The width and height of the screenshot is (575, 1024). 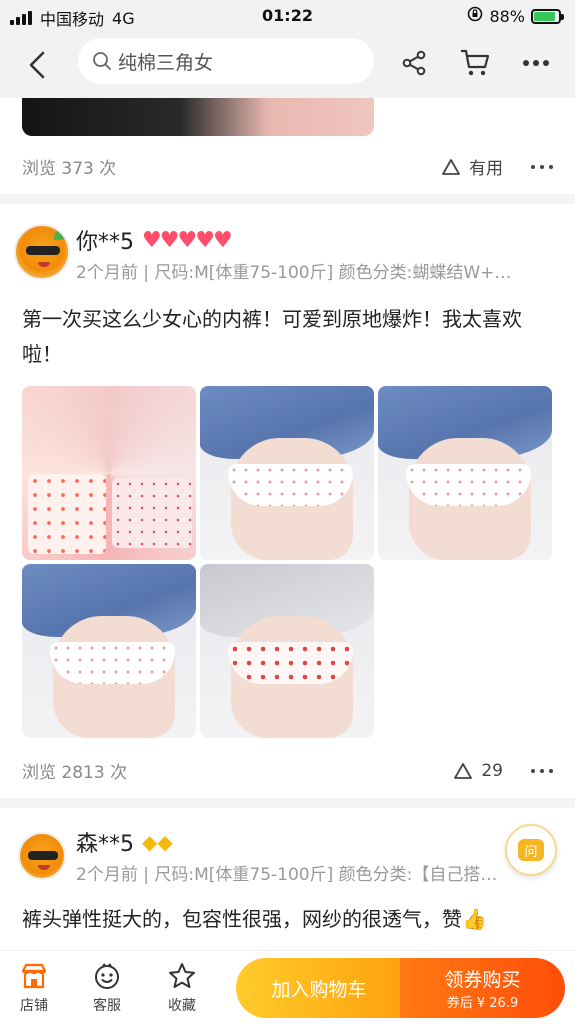 I want to click on tab-favorite: 收藏, so click(x=182, y=988).